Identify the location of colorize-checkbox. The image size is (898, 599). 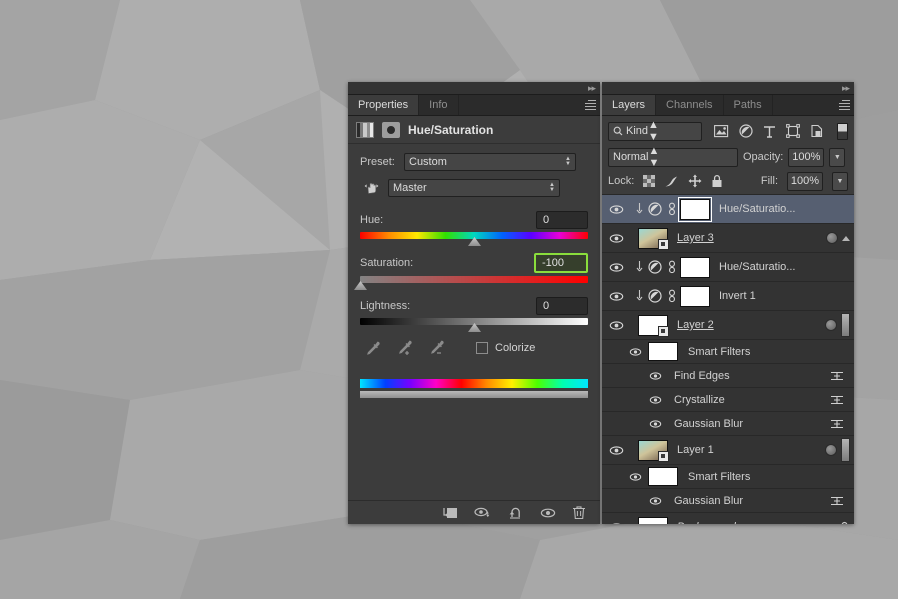
(482, 348).